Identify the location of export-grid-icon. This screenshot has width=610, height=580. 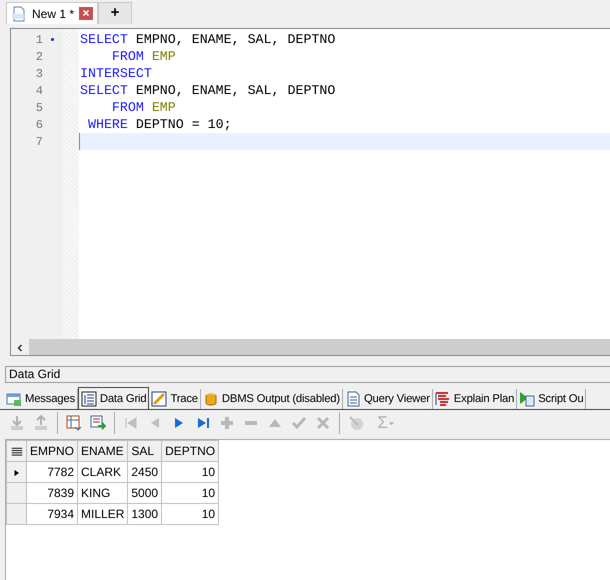
(98, 423).